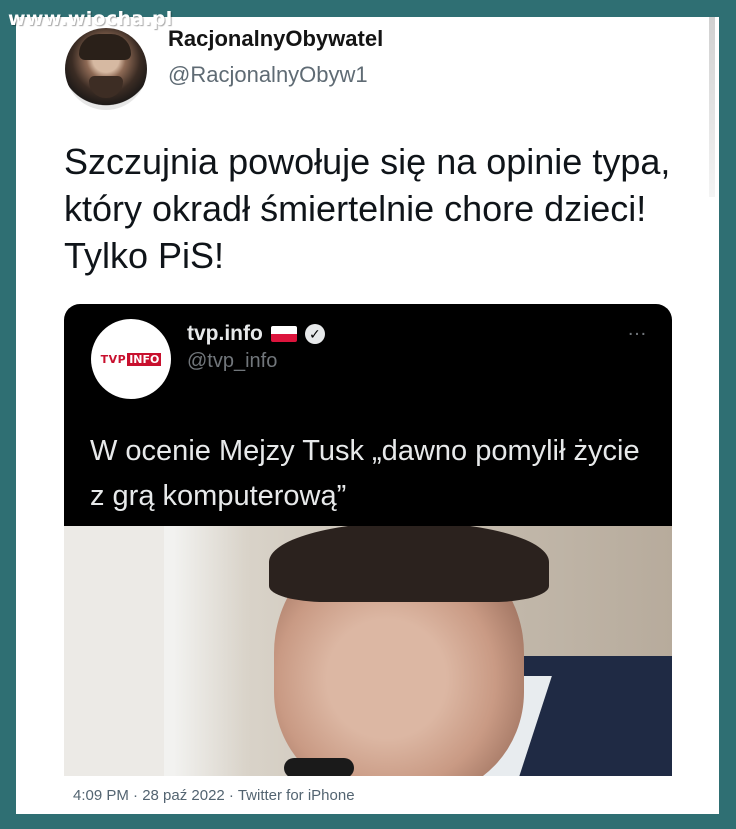  Describe the element at coordinates (275, 39) in the screenshot. I see `author-name: RacjonalnyObywatel` at that location.